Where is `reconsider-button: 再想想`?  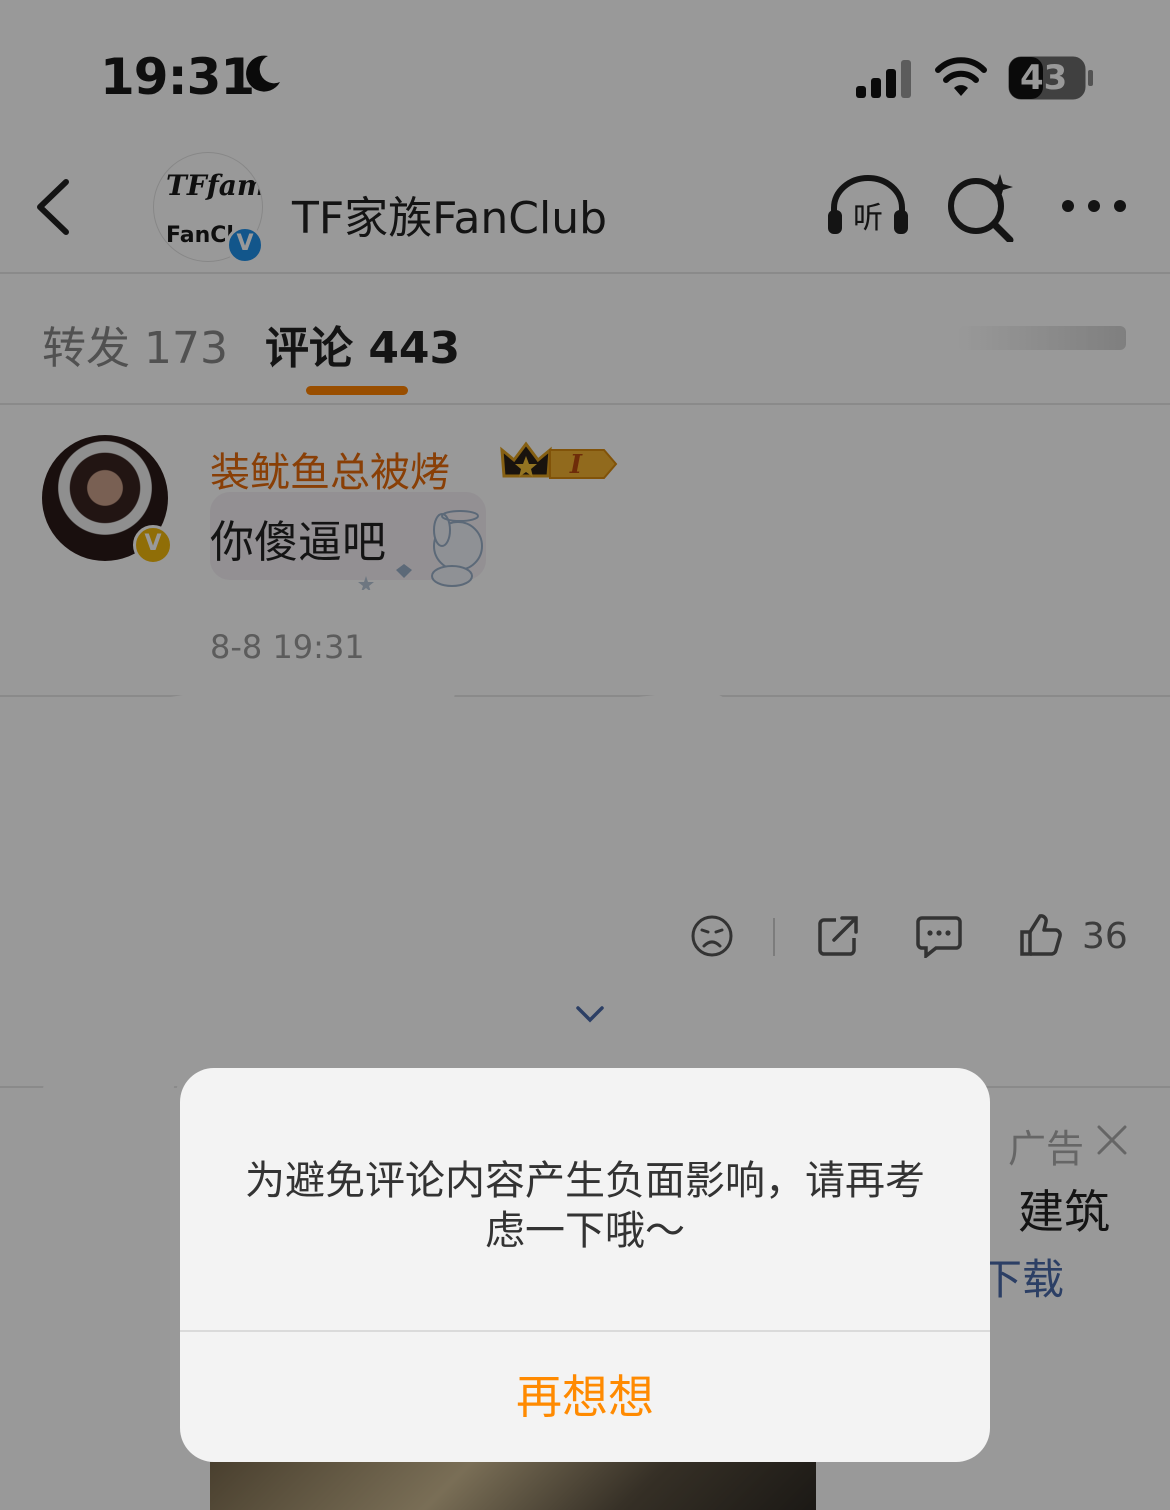
reconsider-button: 再想想 is located at coordinates (585, 1397).